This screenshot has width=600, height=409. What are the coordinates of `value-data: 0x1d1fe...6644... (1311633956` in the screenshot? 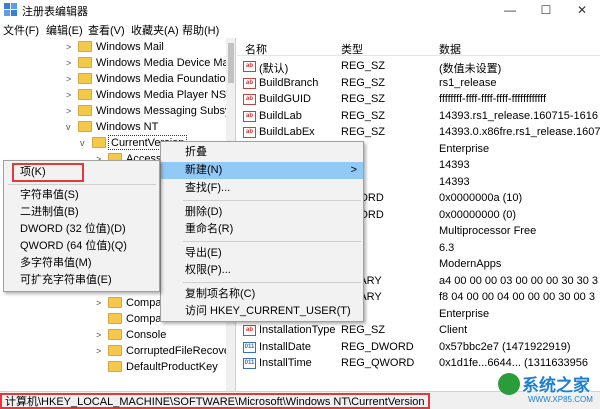 It's located at (514, 363).